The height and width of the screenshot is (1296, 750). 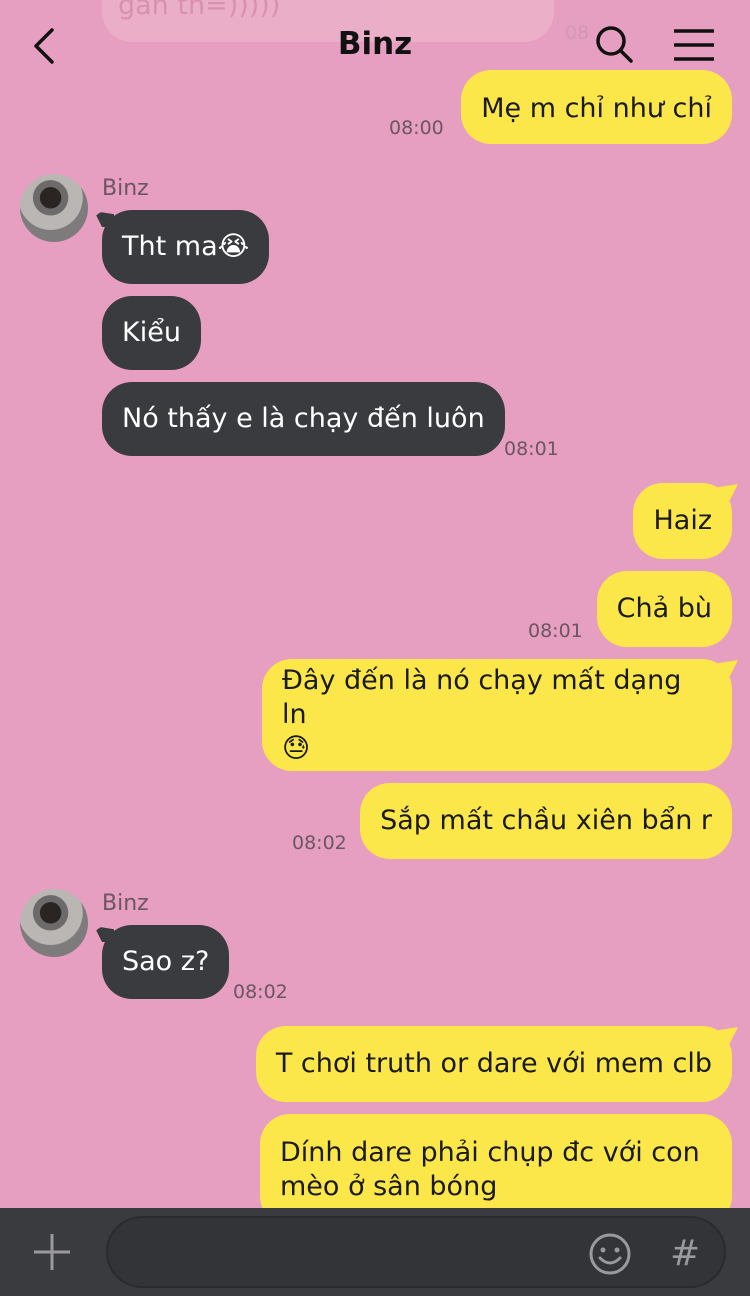 I want to click on message-bubble-incoming: Kiểu, so click(x=151, y=333).